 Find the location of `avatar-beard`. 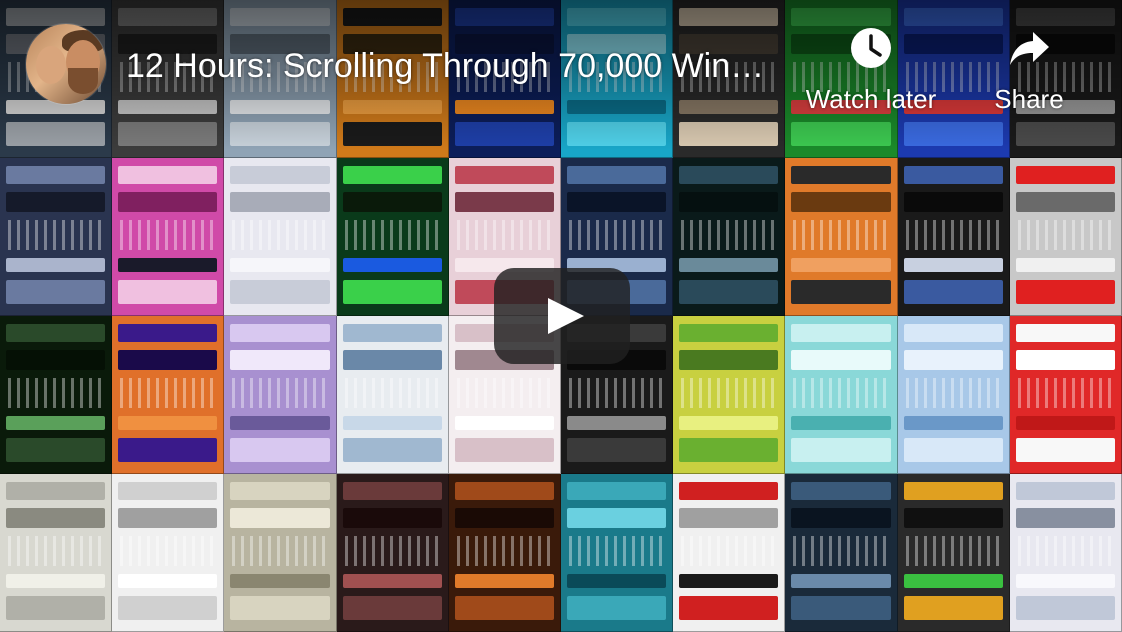

avatar-beard is located at coordinates (83, 81).